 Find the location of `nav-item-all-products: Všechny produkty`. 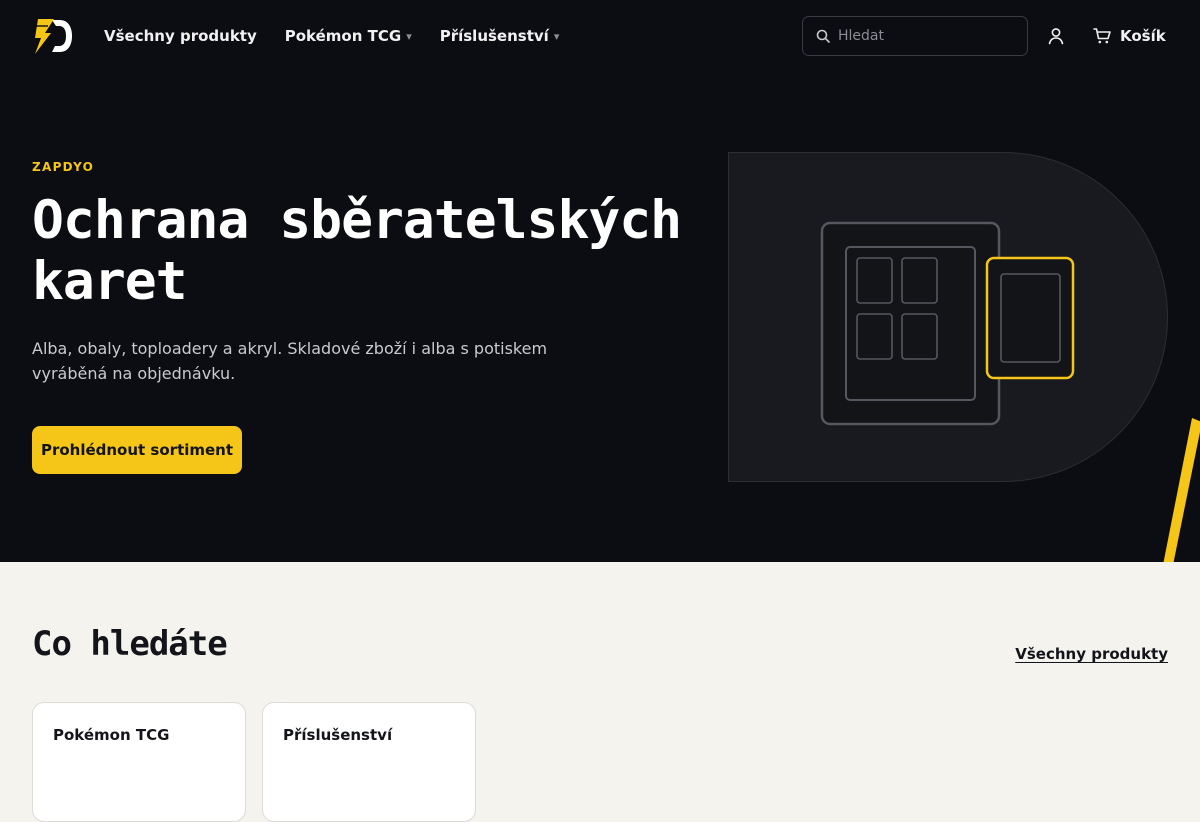

nav-item-all-products: Všechny produkty is located at coordinates (180, 36).